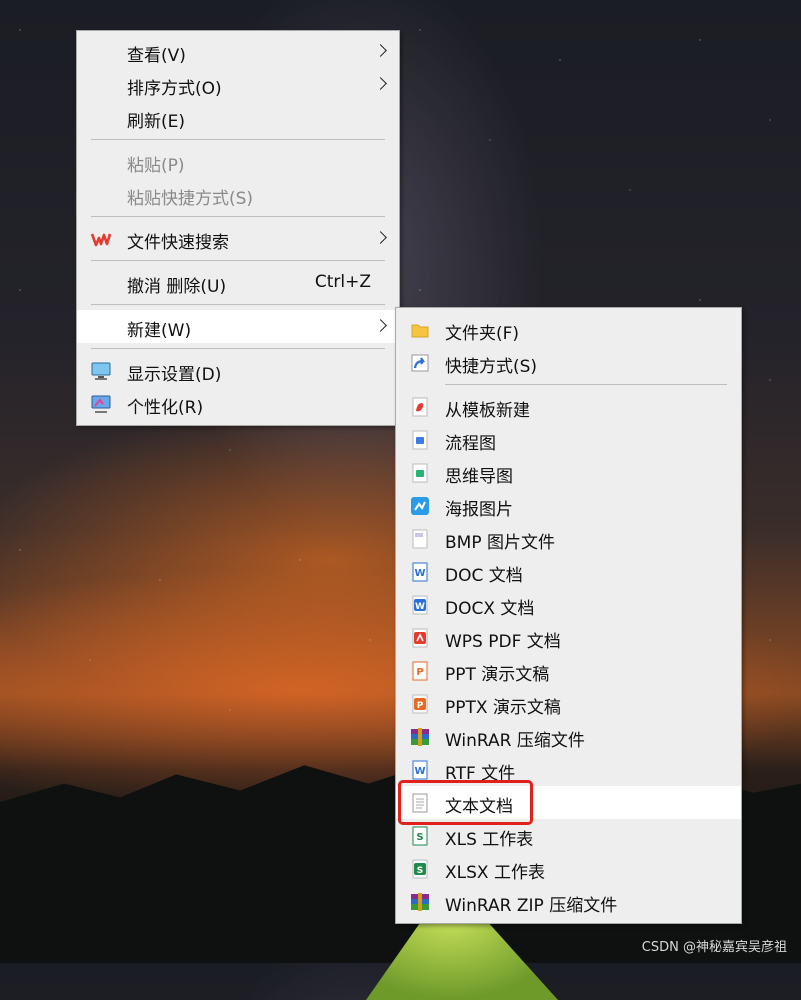 The height and width of the screenshot is (1000, 801). What do you see at coordinates (420, 539) in the screenshot?
I see `bmp-file-icon` at bounding box center [420, 539].